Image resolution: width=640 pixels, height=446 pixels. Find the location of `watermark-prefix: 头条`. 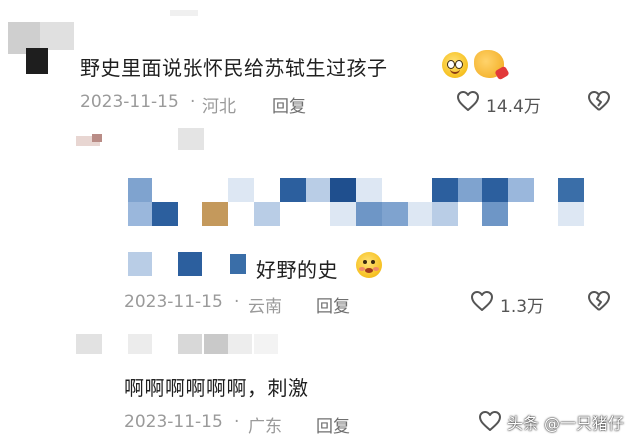

watermark-prefix: 头条 is located at coordinates (522, 423).